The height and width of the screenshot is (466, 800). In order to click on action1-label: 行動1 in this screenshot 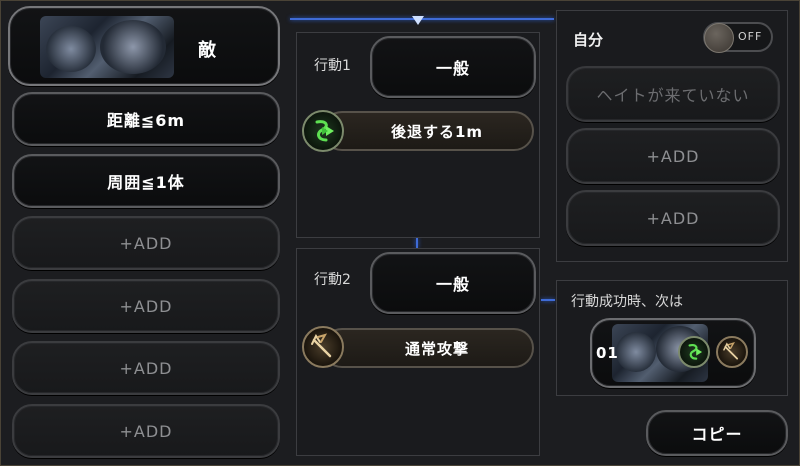, I will do `click(332, 66)`.